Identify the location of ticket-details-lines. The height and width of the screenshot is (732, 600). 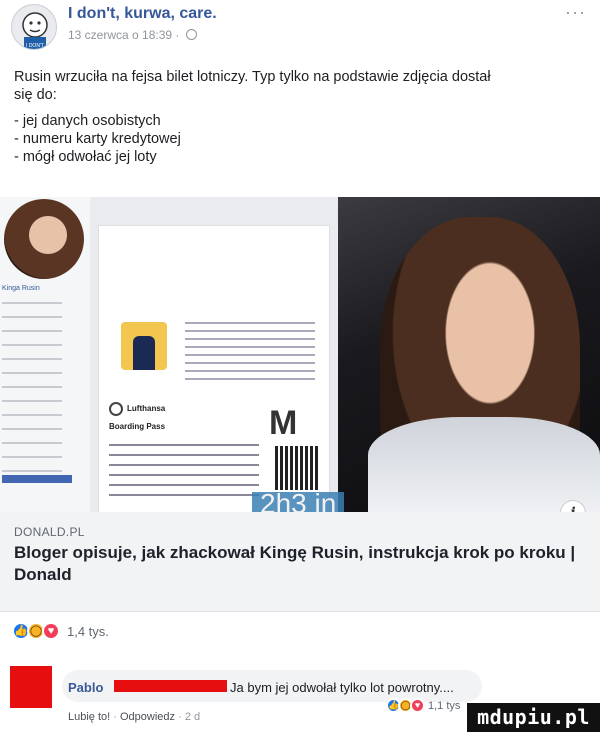
(184, 472).